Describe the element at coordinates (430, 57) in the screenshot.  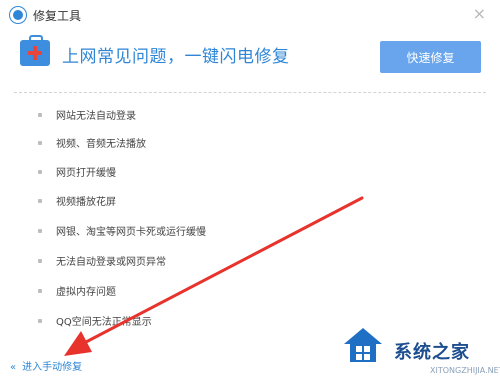
I see `quick-fix-button: 快速修复` at that location.